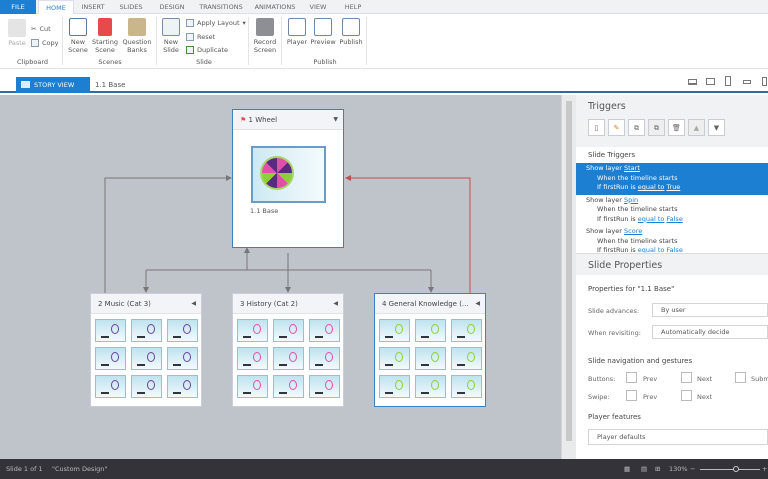 The height and width of the screenshot is (479, 768). Describe the element at coordinates (200, 37) in the screenshot. I see `reset-button: Reset` at that location.